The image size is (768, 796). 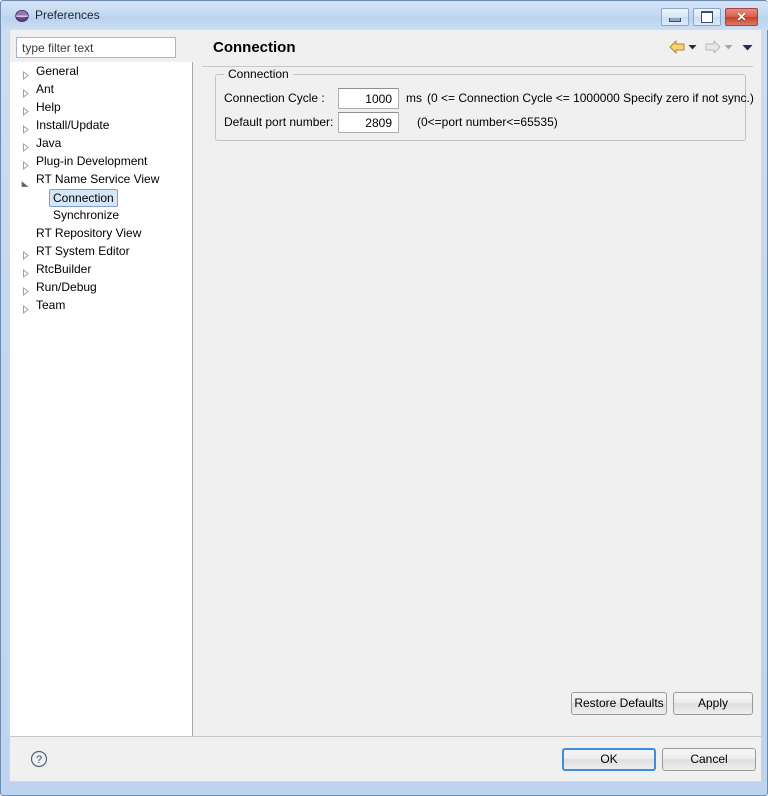 I want to click on close-button: ✕, so click(x=741, y=17).